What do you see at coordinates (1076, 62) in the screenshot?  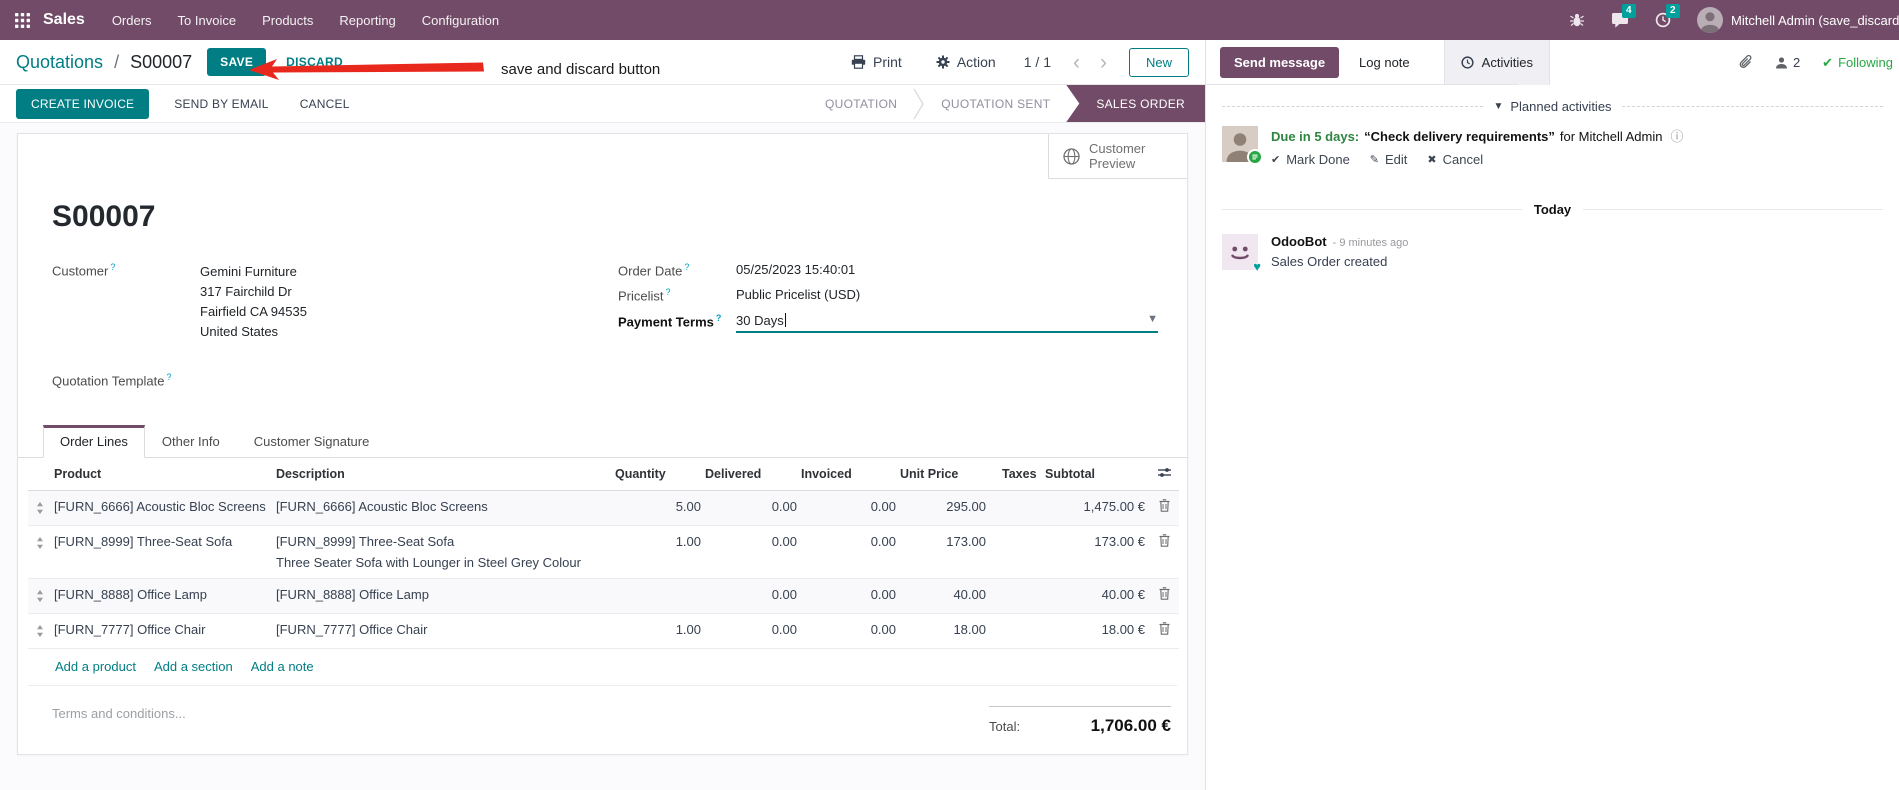 I see `chevron-left-icon: ‹` at bounding box center [1076, 62].